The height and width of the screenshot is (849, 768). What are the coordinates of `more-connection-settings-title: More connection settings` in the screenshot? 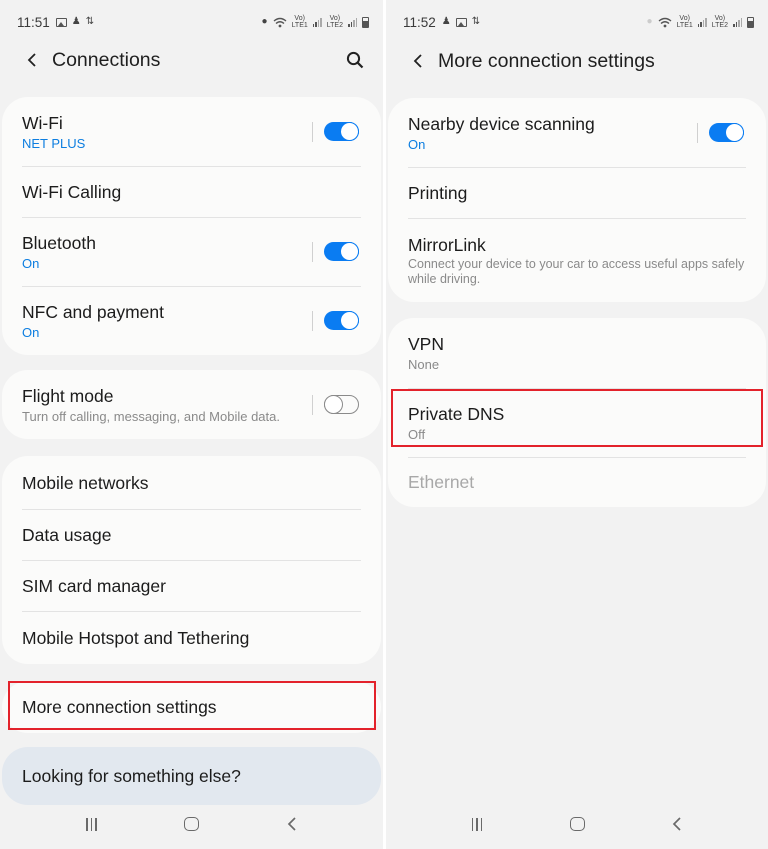 It's located at (119, 707).